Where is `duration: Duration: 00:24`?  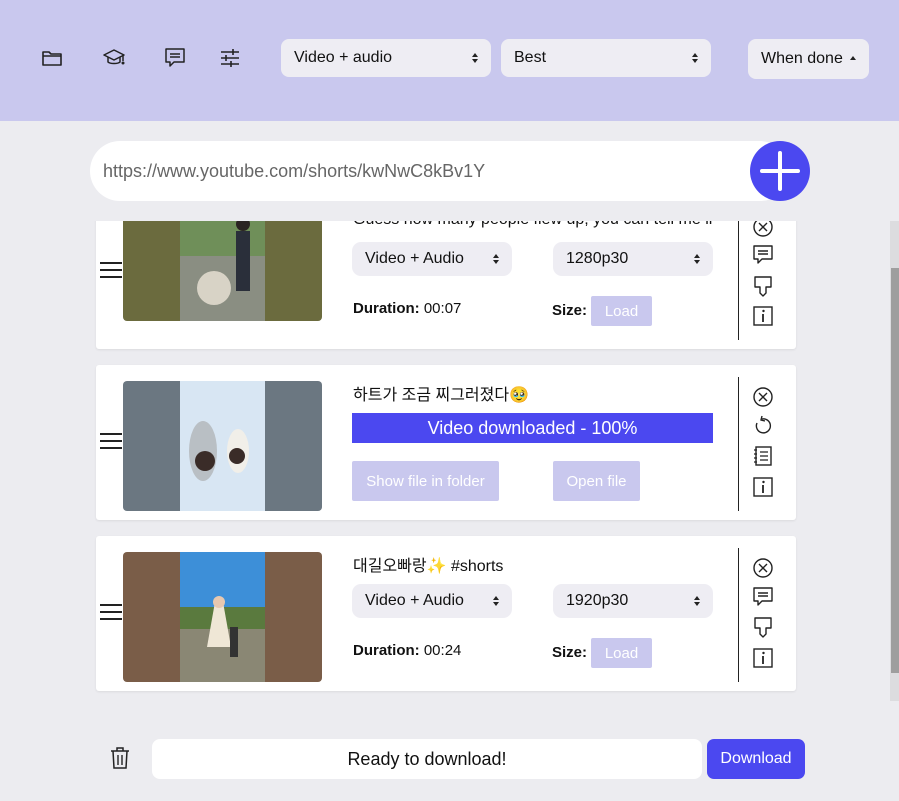
duration: Duration: 00:24 is located at coordinates (407, 650).